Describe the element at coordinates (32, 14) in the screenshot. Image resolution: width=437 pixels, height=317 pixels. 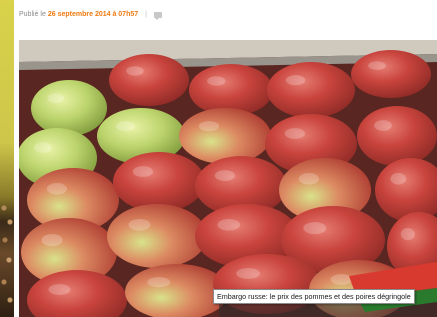
I see `published-label: Publié le` at that location.